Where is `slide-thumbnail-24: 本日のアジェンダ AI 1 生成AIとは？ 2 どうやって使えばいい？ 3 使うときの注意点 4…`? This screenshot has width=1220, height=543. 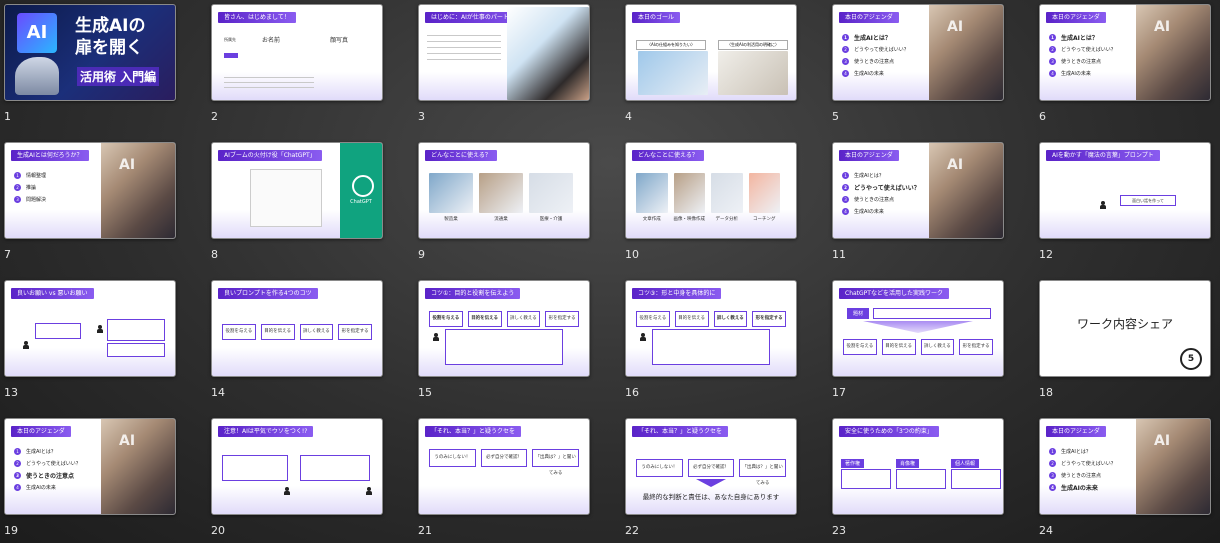
slide-thumbnail-24: 本日のアジェンダ AI 1 生成AIとは？ 2 どうやって使えばいい？ 3 使うときの注意点 4… is located at coordinates (1125, 478).